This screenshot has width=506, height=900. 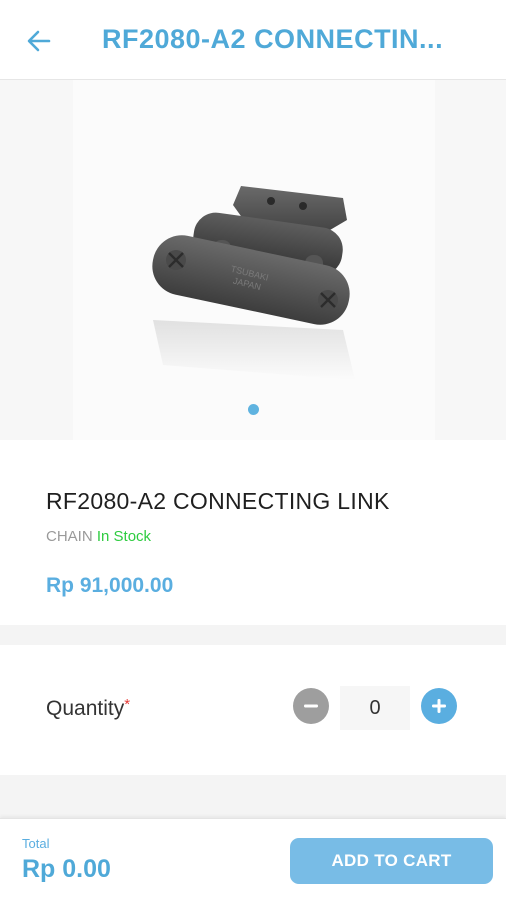 I want to click on decrease-quantity-button, so click(x=311, y=706).